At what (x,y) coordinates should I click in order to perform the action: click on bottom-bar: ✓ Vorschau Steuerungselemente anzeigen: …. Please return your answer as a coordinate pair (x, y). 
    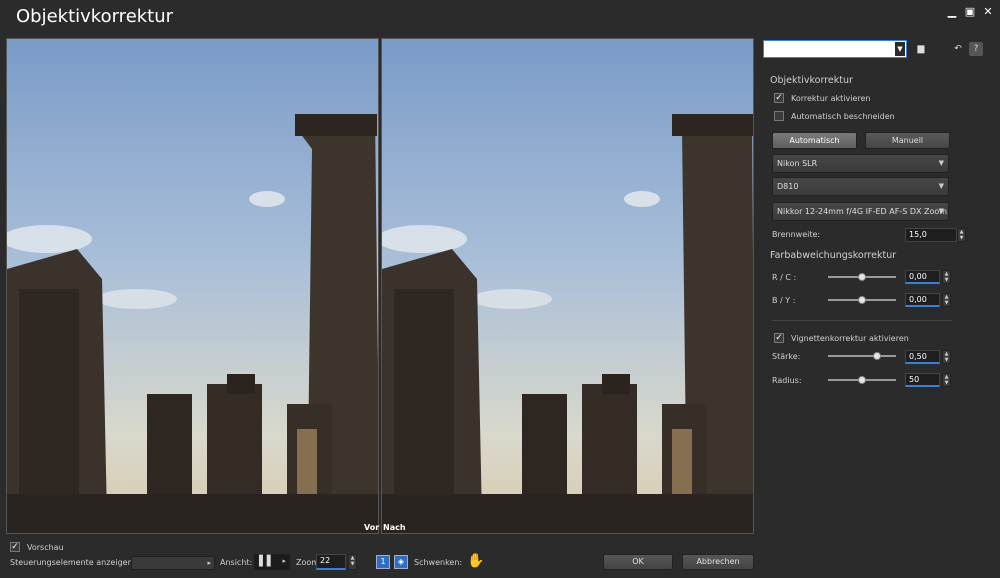
    Looking at the image, I should click on (500, 559).